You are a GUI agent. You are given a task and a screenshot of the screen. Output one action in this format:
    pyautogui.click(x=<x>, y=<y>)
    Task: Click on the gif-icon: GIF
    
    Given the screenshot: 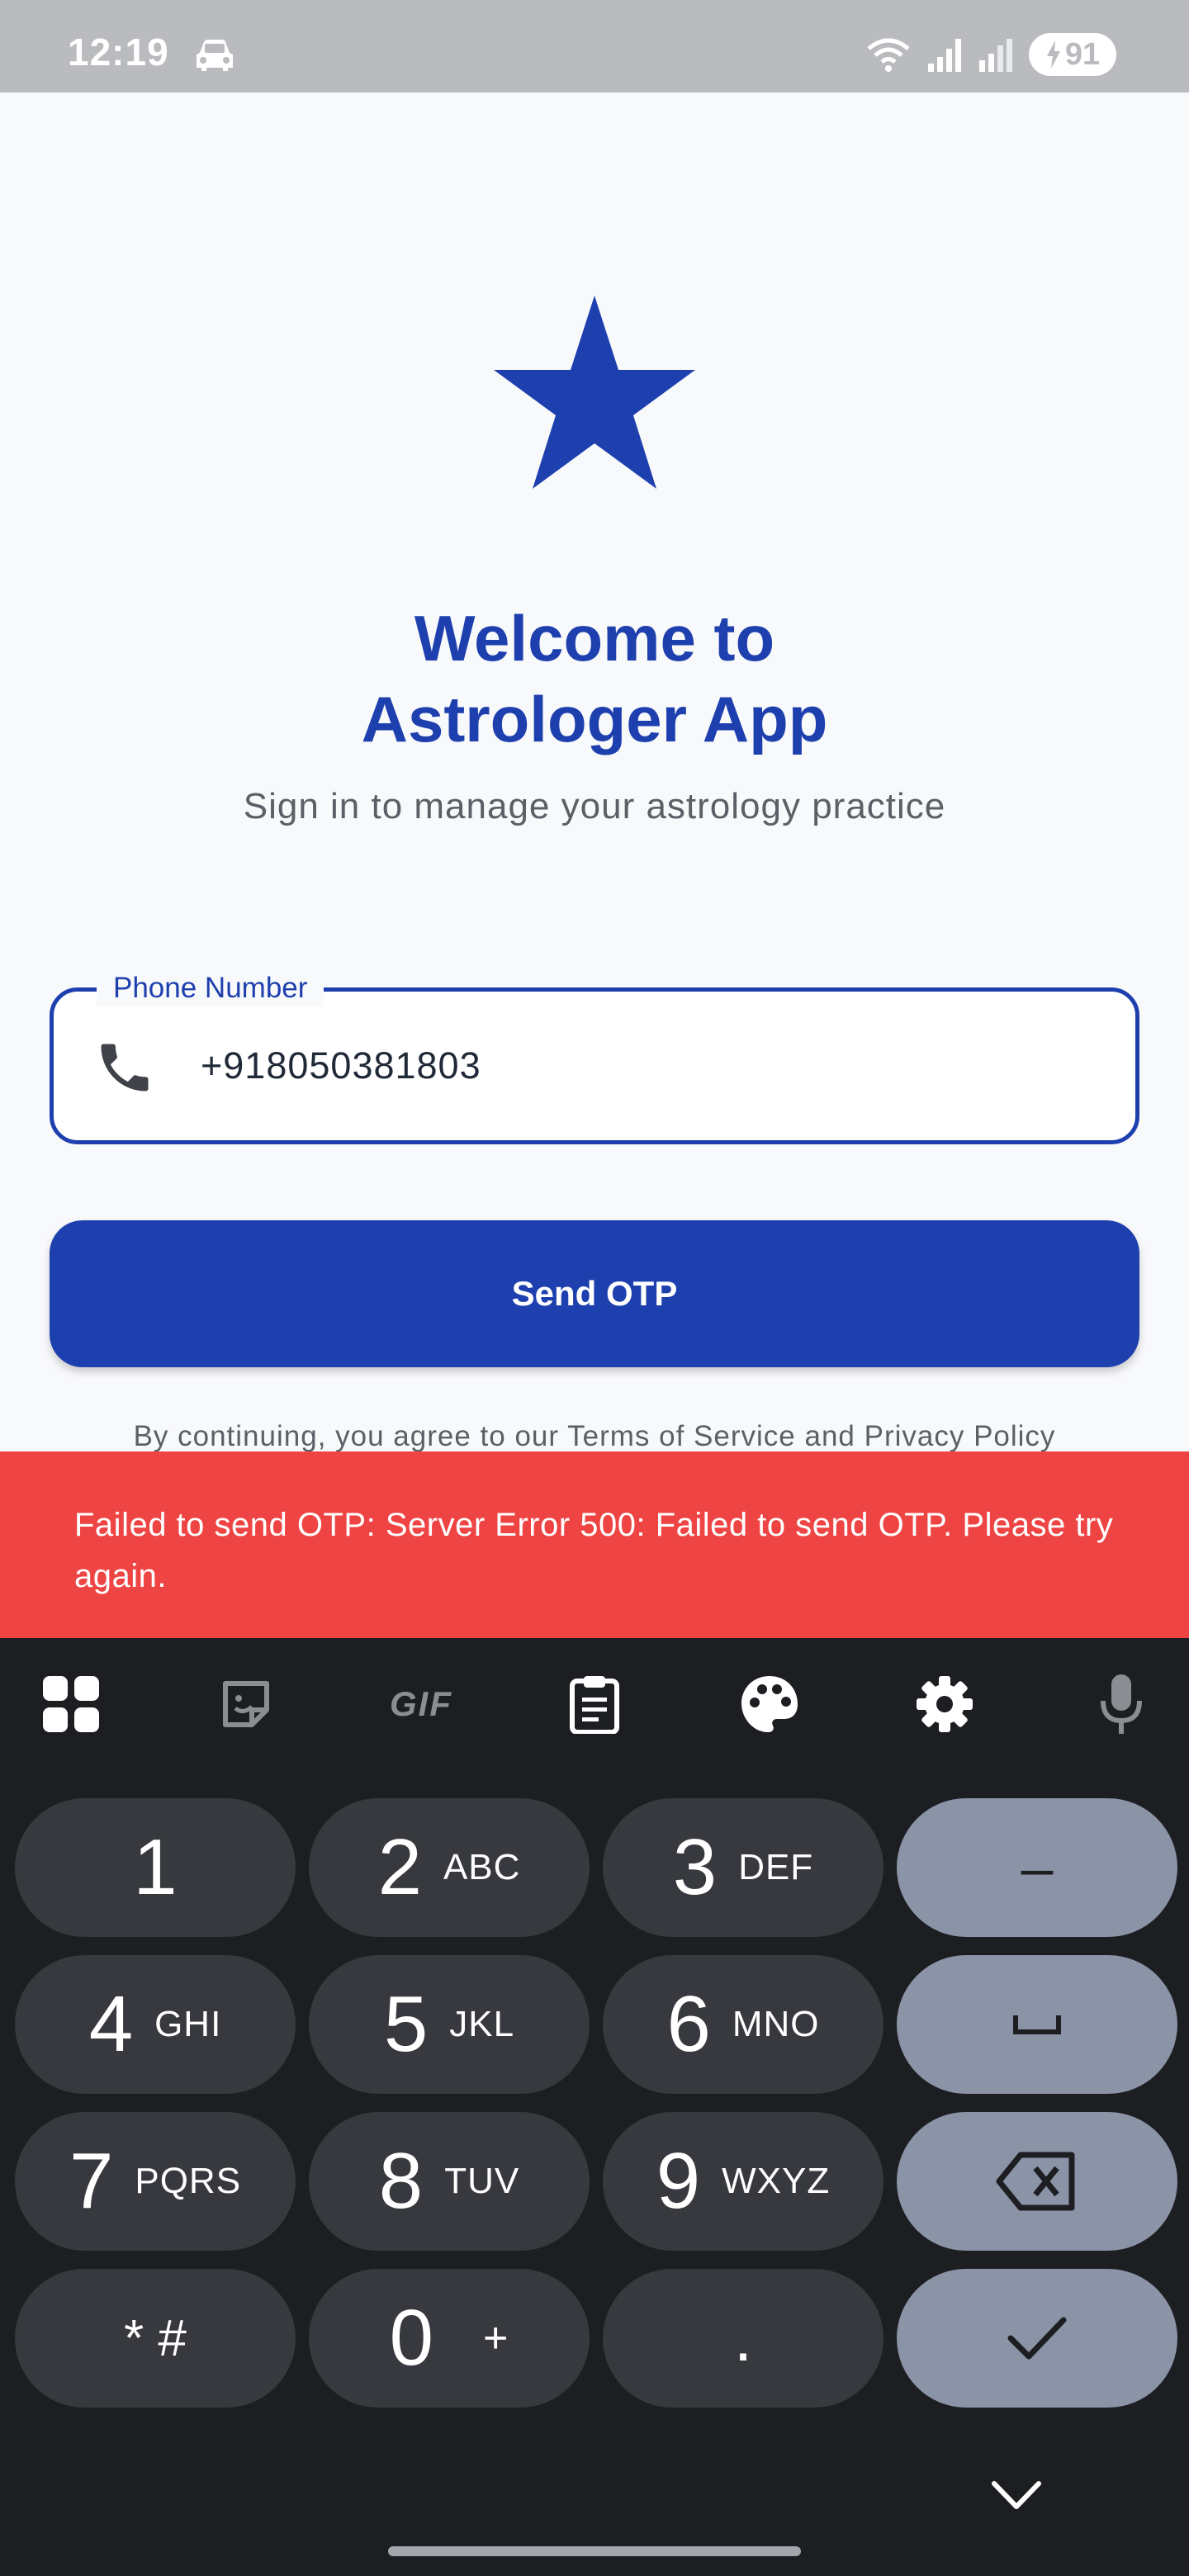 What is the action you would take?
    pyautogui.click(x=421, y=1704)
    